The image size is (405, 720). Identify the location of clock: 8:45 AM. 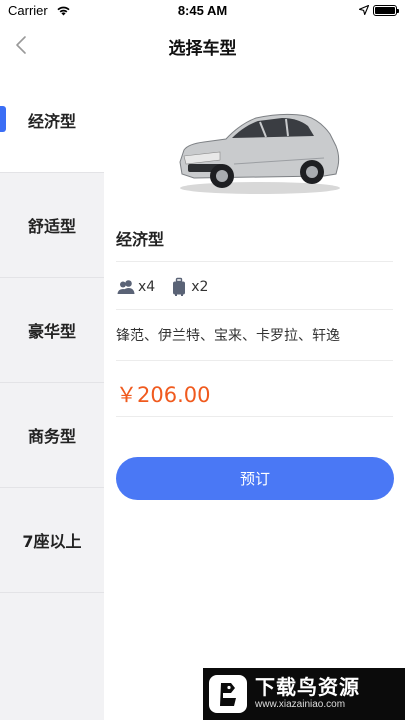
(202, 10).